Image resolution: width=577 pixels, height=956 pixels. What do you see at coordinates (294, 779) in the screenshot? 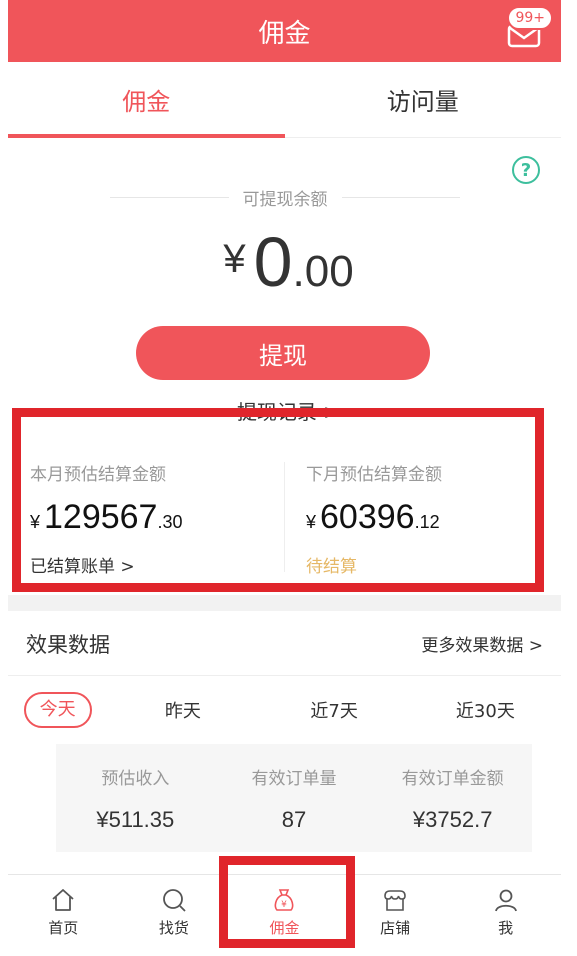
I see `stat-label: 有效订单量` at bounding box center [294, 779].